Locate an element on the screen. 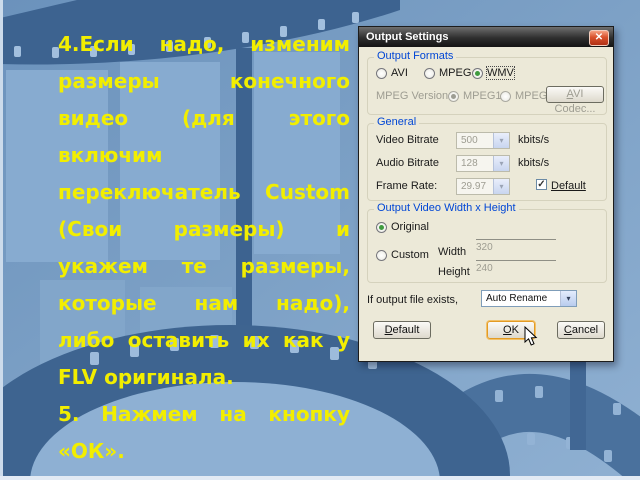 This screenshot has width=640, height=480. dialog-titlebar: Output Settings ✕ is located at coordinates (486, 37).